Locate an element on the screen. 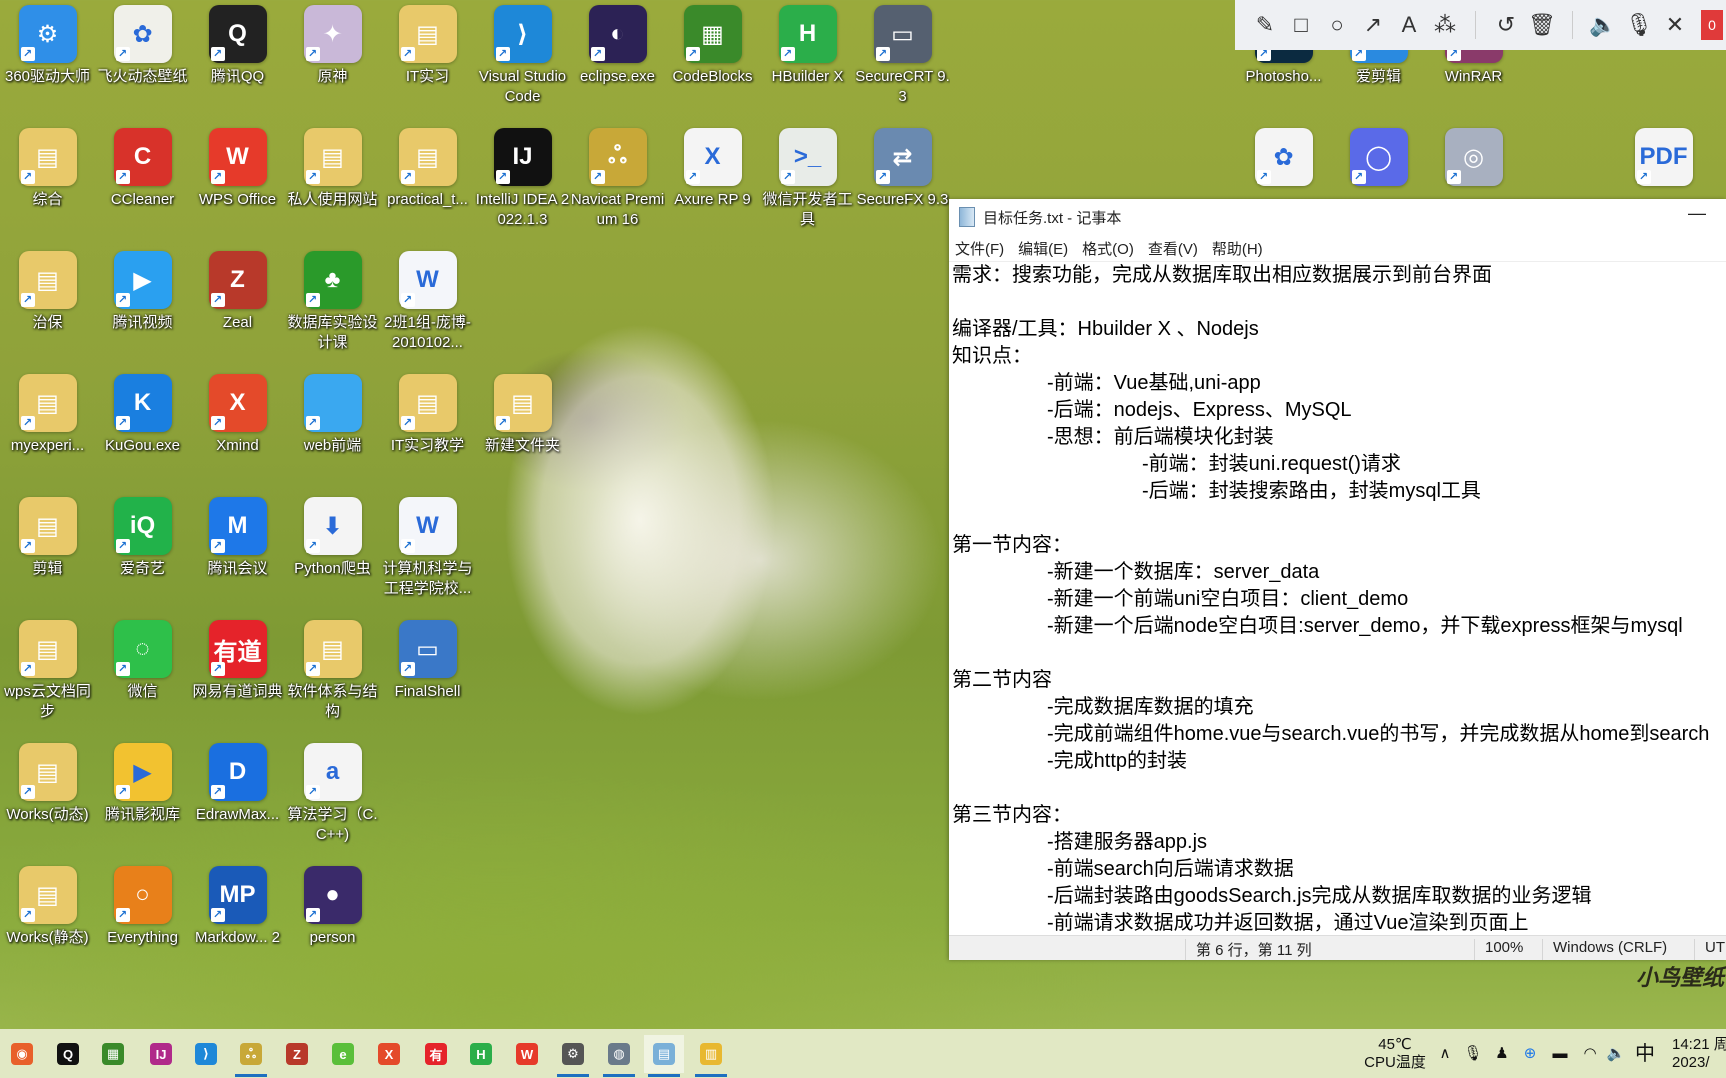 This screenshot has width=1726, height=1078. taskbar-codeblocks: ▦ is located at coordinates (113, 1054).